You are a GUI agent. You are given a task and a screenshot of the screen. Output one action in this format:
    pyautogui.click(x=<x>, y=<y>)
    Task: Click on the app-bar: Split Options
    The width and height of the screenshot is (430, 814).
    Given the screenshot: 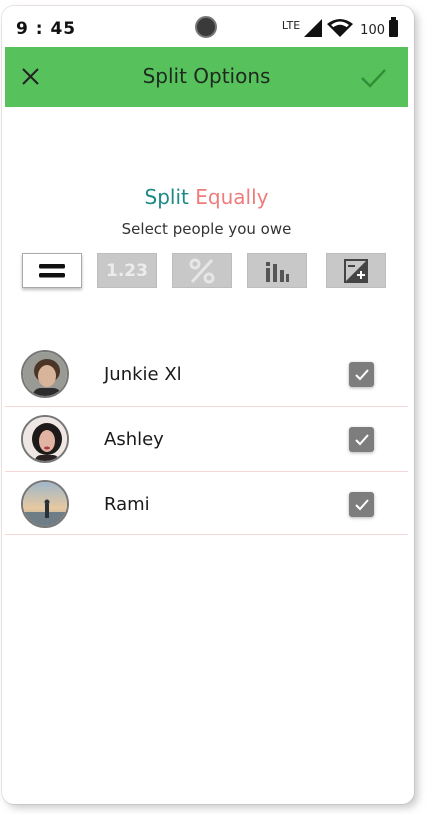 What is the action you would take?
    pyautogui.click(x=206, y=77)
    